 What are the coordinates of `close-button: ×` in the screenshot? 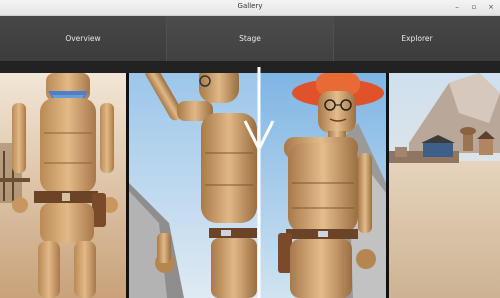 It's located at (491, 7).